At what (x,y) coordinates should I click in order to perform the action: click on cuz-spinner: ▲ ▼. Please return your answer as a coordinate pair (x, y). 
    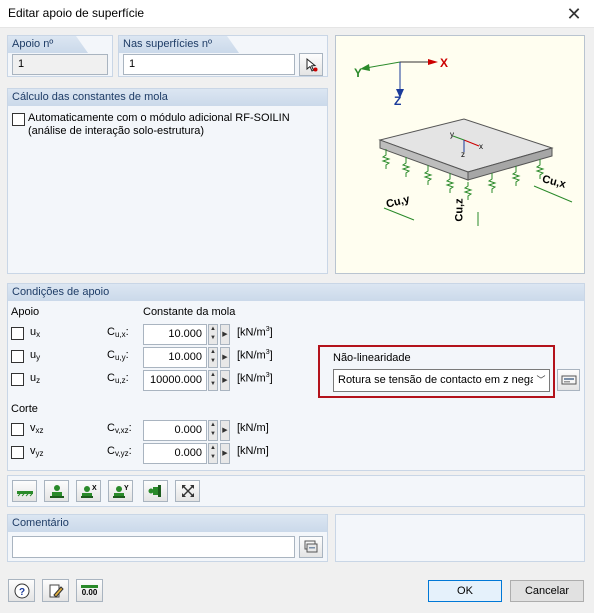
    Looking at the image, I should click on (213, 380).